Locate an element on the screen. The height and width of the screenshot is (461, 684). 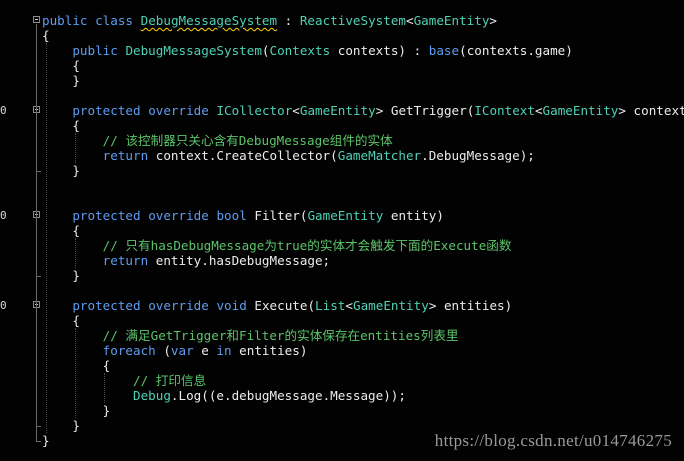
code-text: foreach (var e in entities) is located at coordinates (175, 350).